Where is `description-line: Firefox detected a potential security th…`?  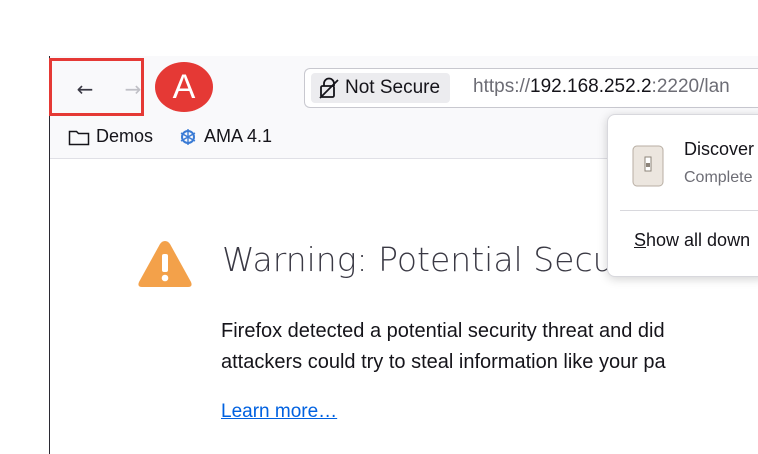 description-line: Firefox detected a potential security th… is located at coordinates (443, 331).